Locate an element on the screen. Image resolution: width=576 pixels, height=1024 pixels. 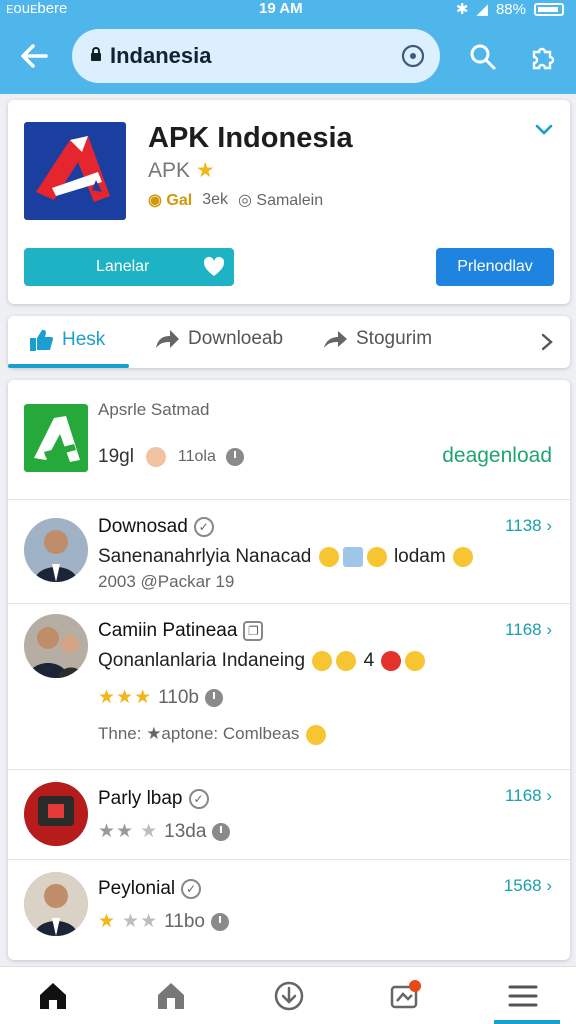
review-text: Sanenanahrlyia Nanacad lodam is located at coordinates (286, 557).